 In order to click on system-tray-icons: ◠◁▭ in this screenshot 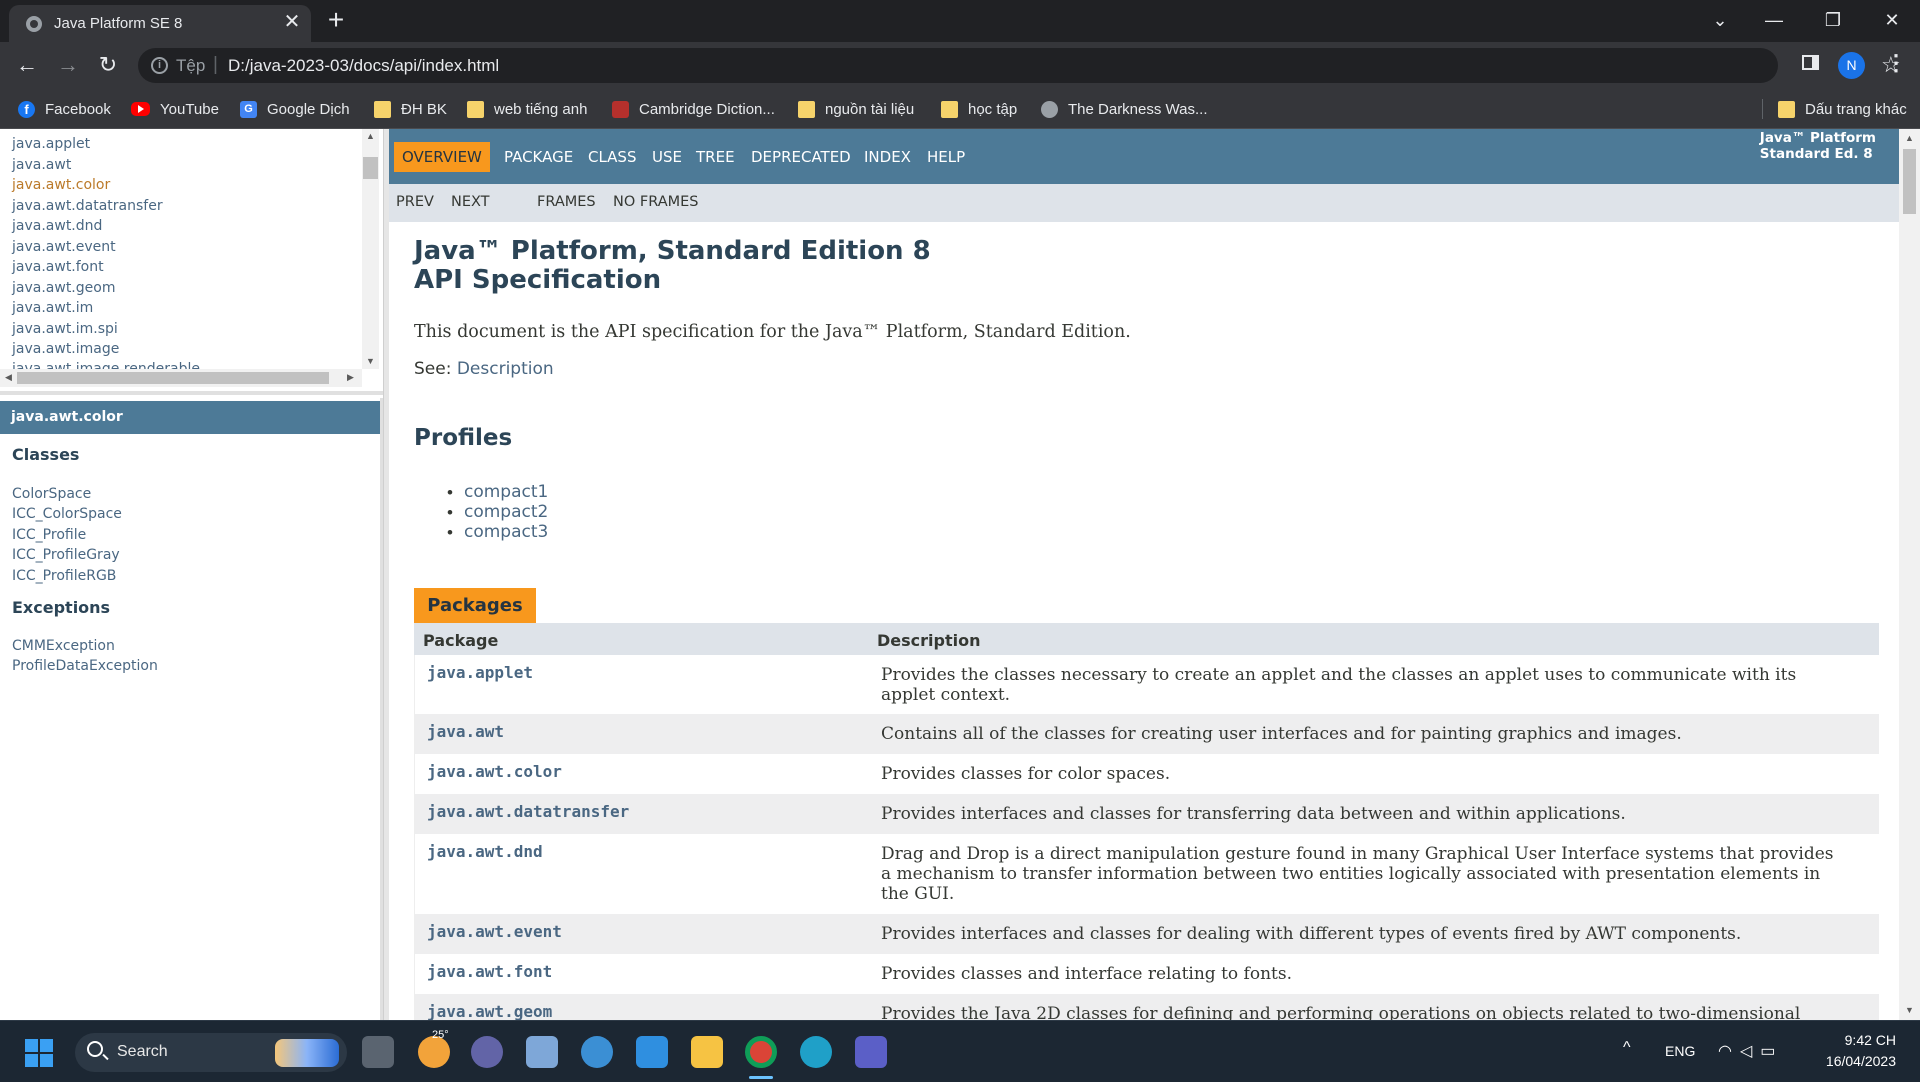, I will do `click(1750, 1051)`.